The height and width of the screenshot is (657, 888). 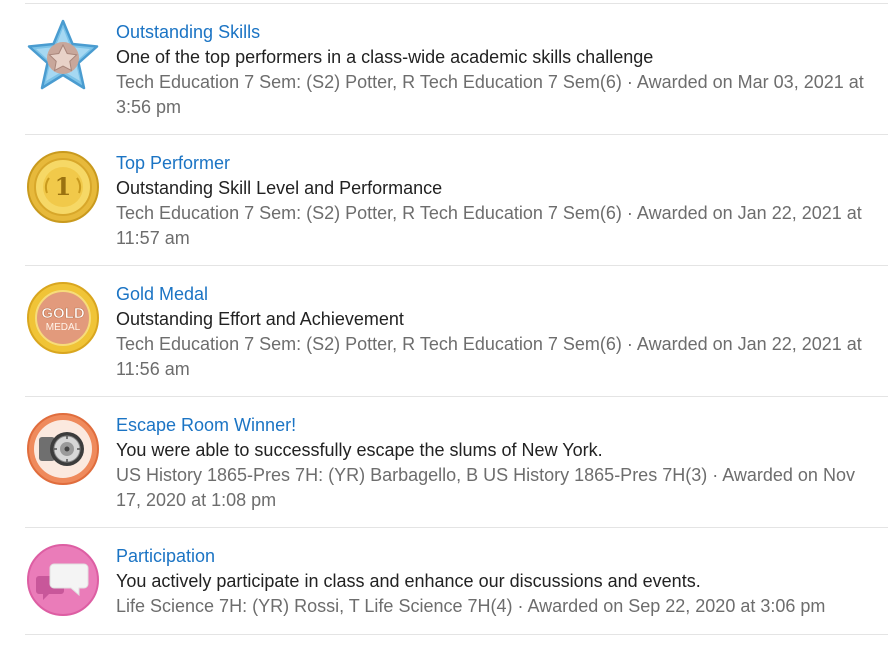 I want to click on first-place-medal-icon: 1, so click(x=63, y=187).